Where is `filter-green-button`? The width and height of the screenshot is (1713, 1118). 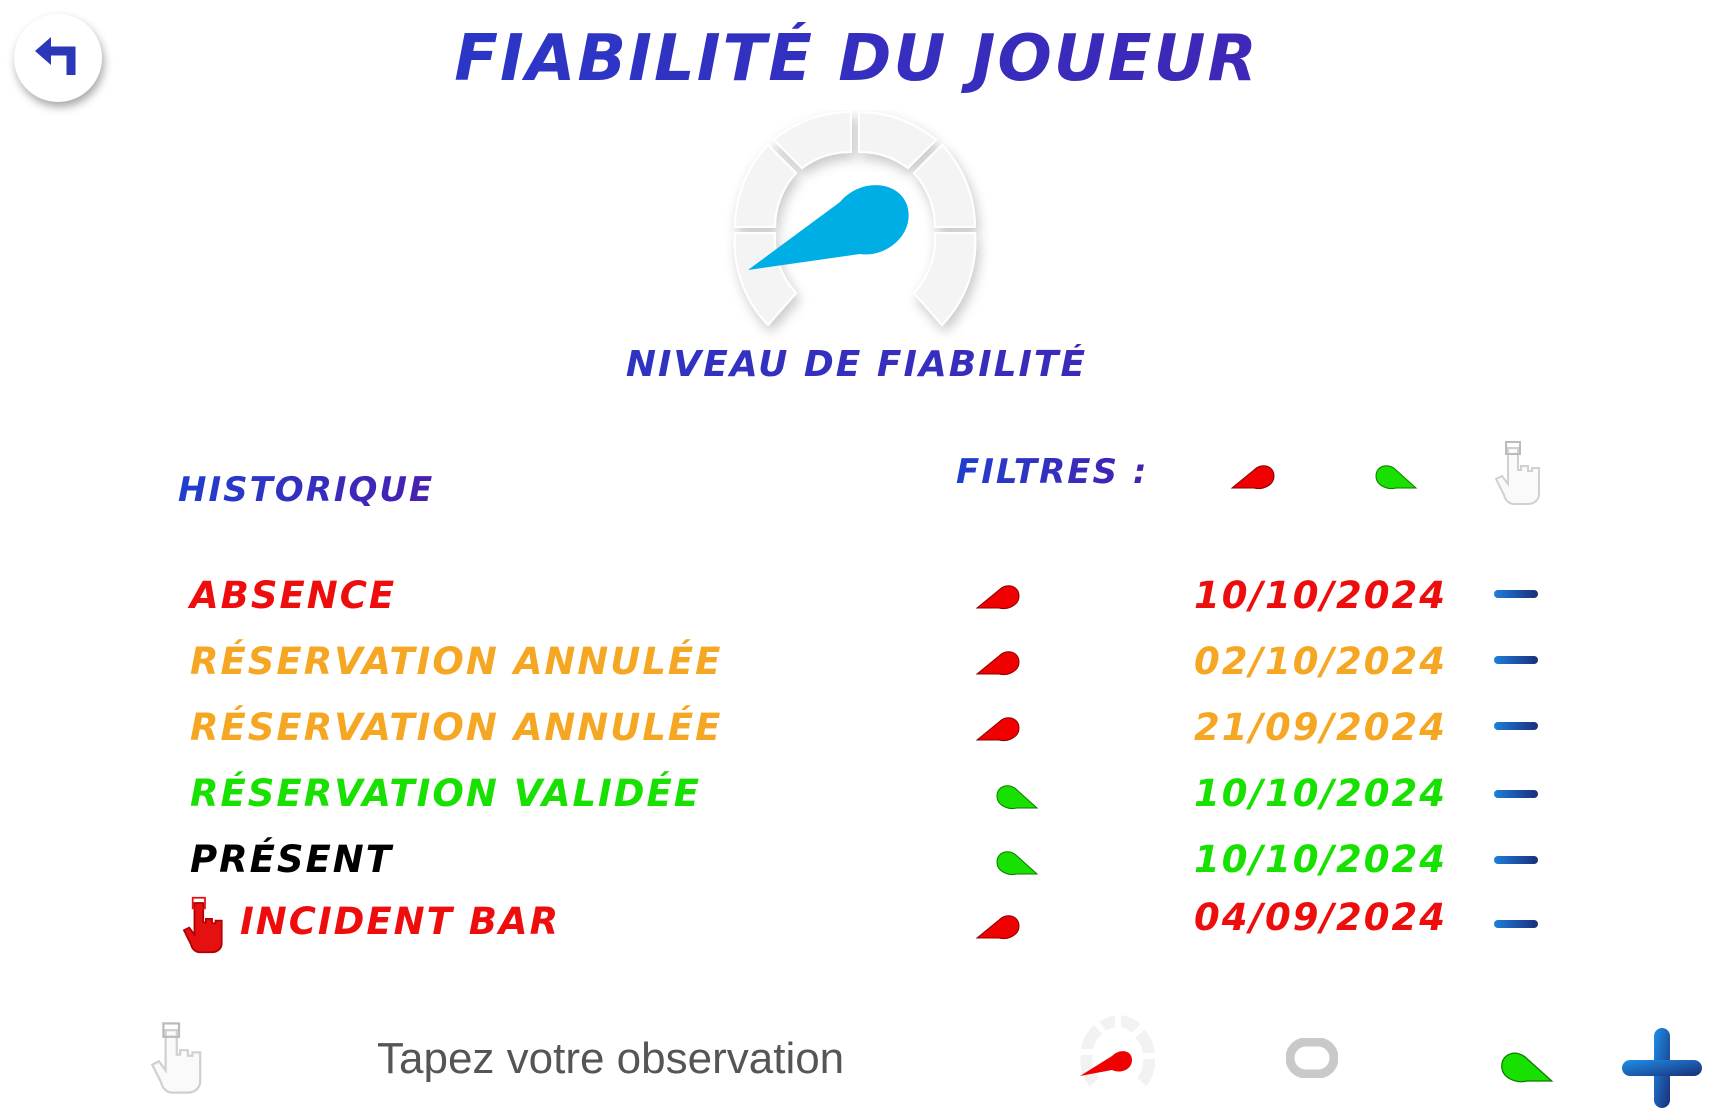
filter-green-button is located at coordinates (1397, 478).